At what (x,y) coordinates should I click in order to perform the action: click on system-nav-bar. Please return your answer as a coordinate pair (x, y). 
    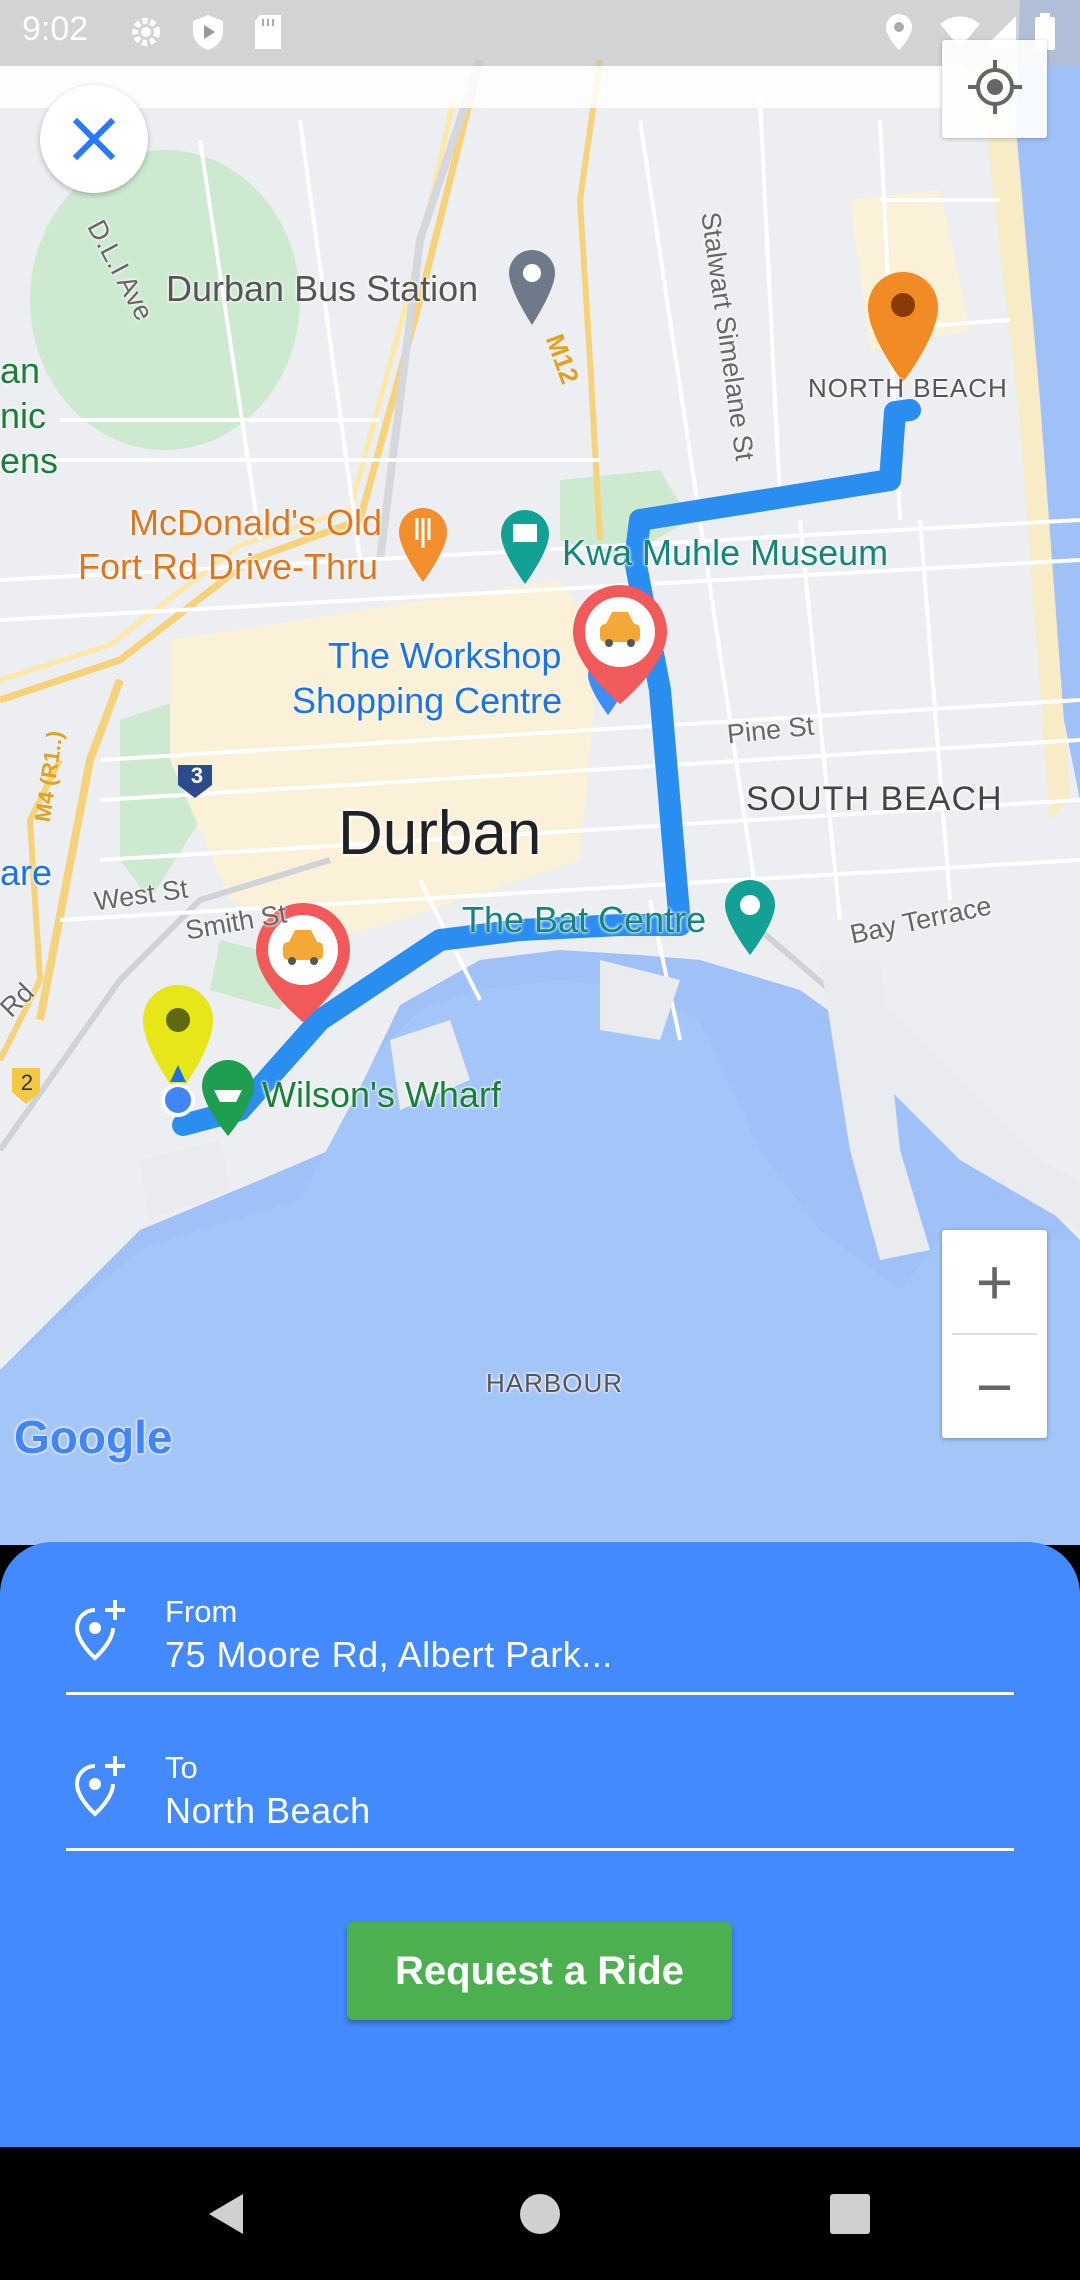
    Looking at the image, I should click on (540, 2213).